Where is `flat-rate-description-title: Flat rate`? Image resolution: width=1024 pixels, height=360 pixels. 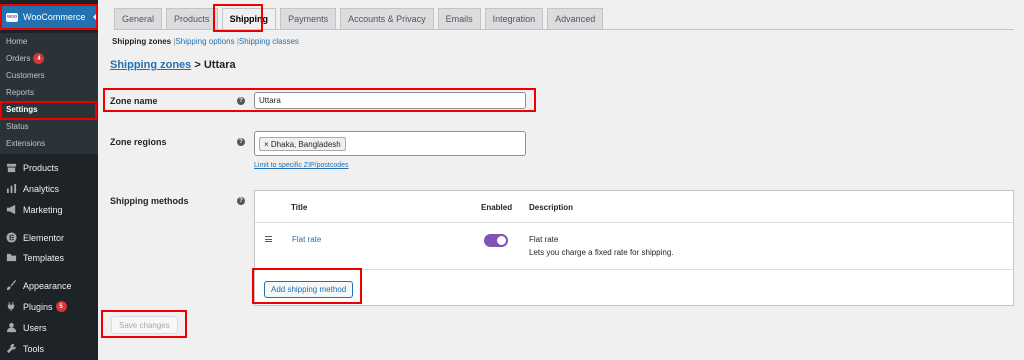
flat-rate-description-title: Flat rate is located at coordinates (544, 239).